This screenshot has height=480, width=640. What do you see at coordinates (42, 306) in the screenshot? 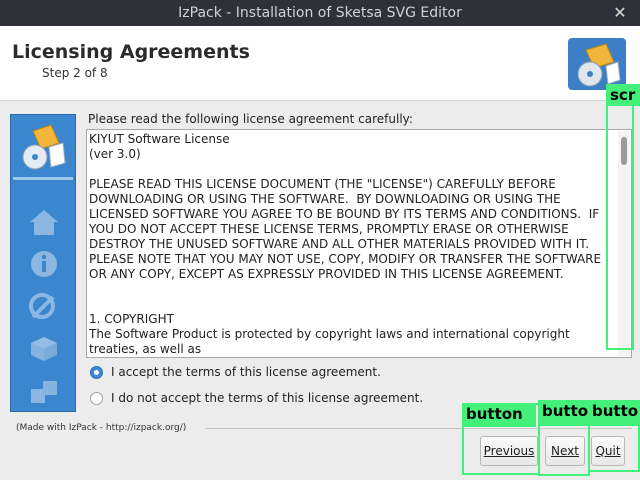
I see `tools-icon` at bounding box center [42, 306].